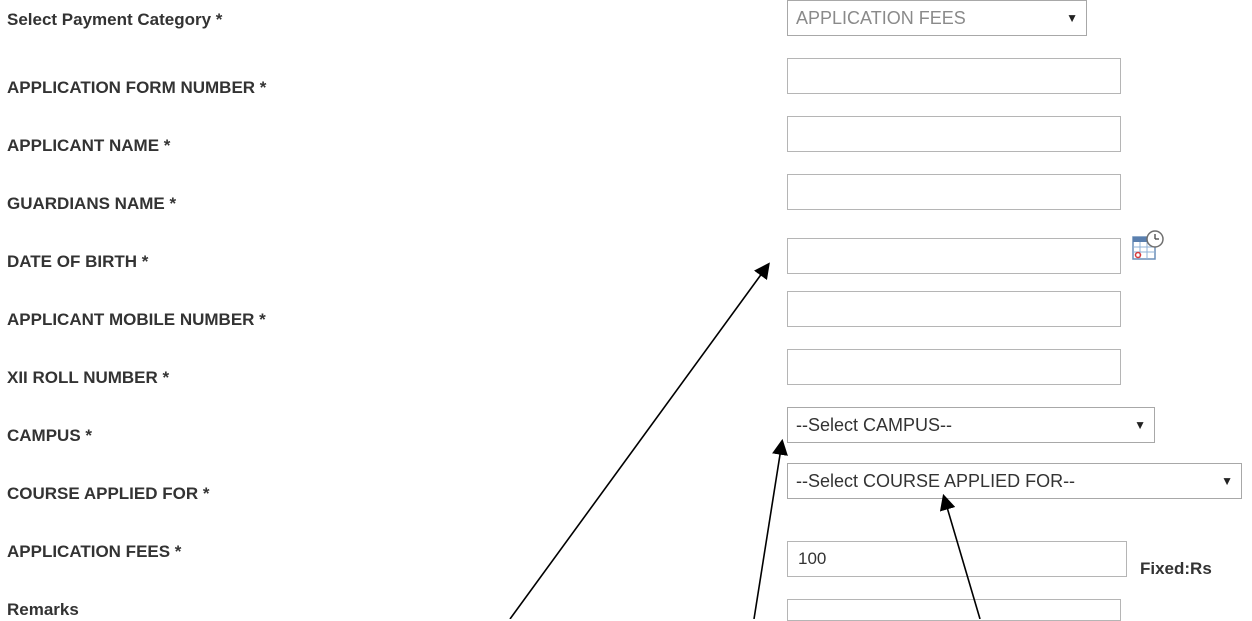 The height and width of the screenshot is (621, 1252). I want to click on campus-select: --Select CAMPUS-- ▼, so click(971, 425).